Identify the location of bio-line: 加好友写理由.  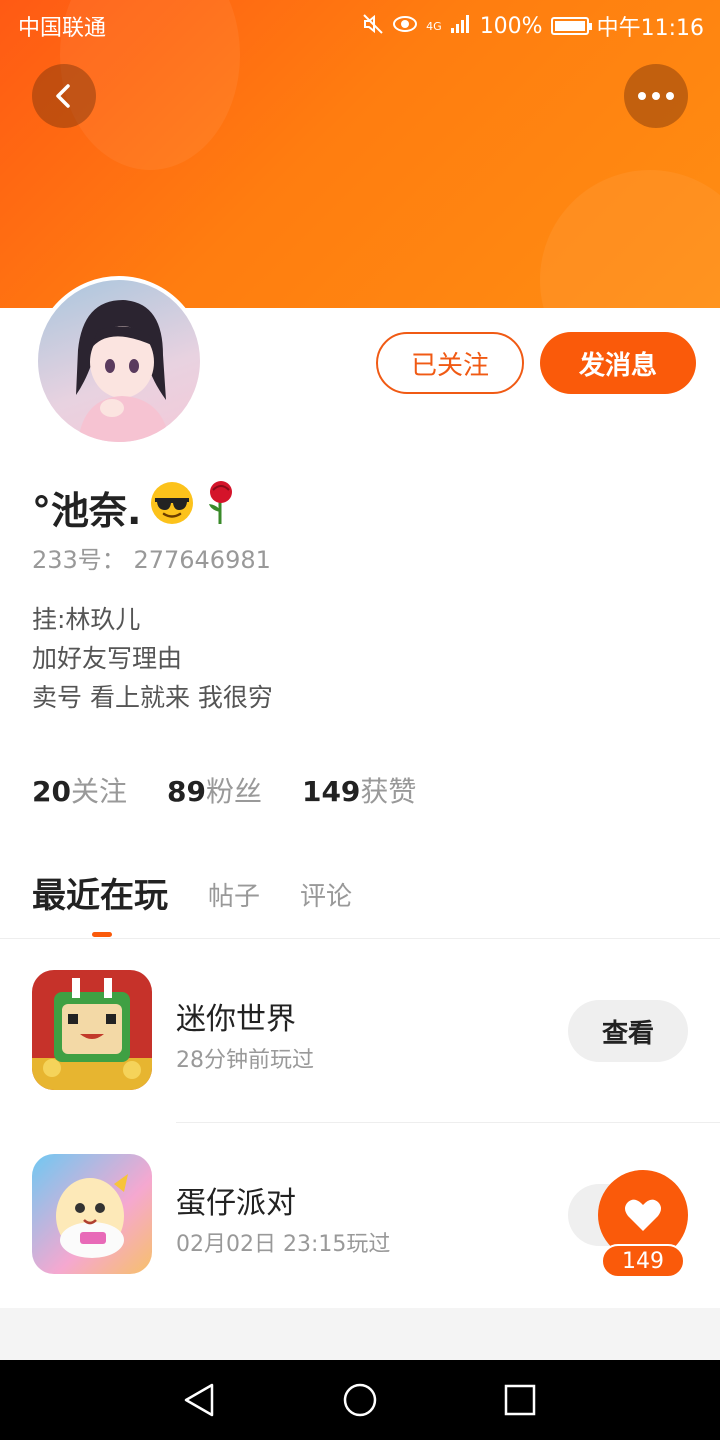
(107, 658).